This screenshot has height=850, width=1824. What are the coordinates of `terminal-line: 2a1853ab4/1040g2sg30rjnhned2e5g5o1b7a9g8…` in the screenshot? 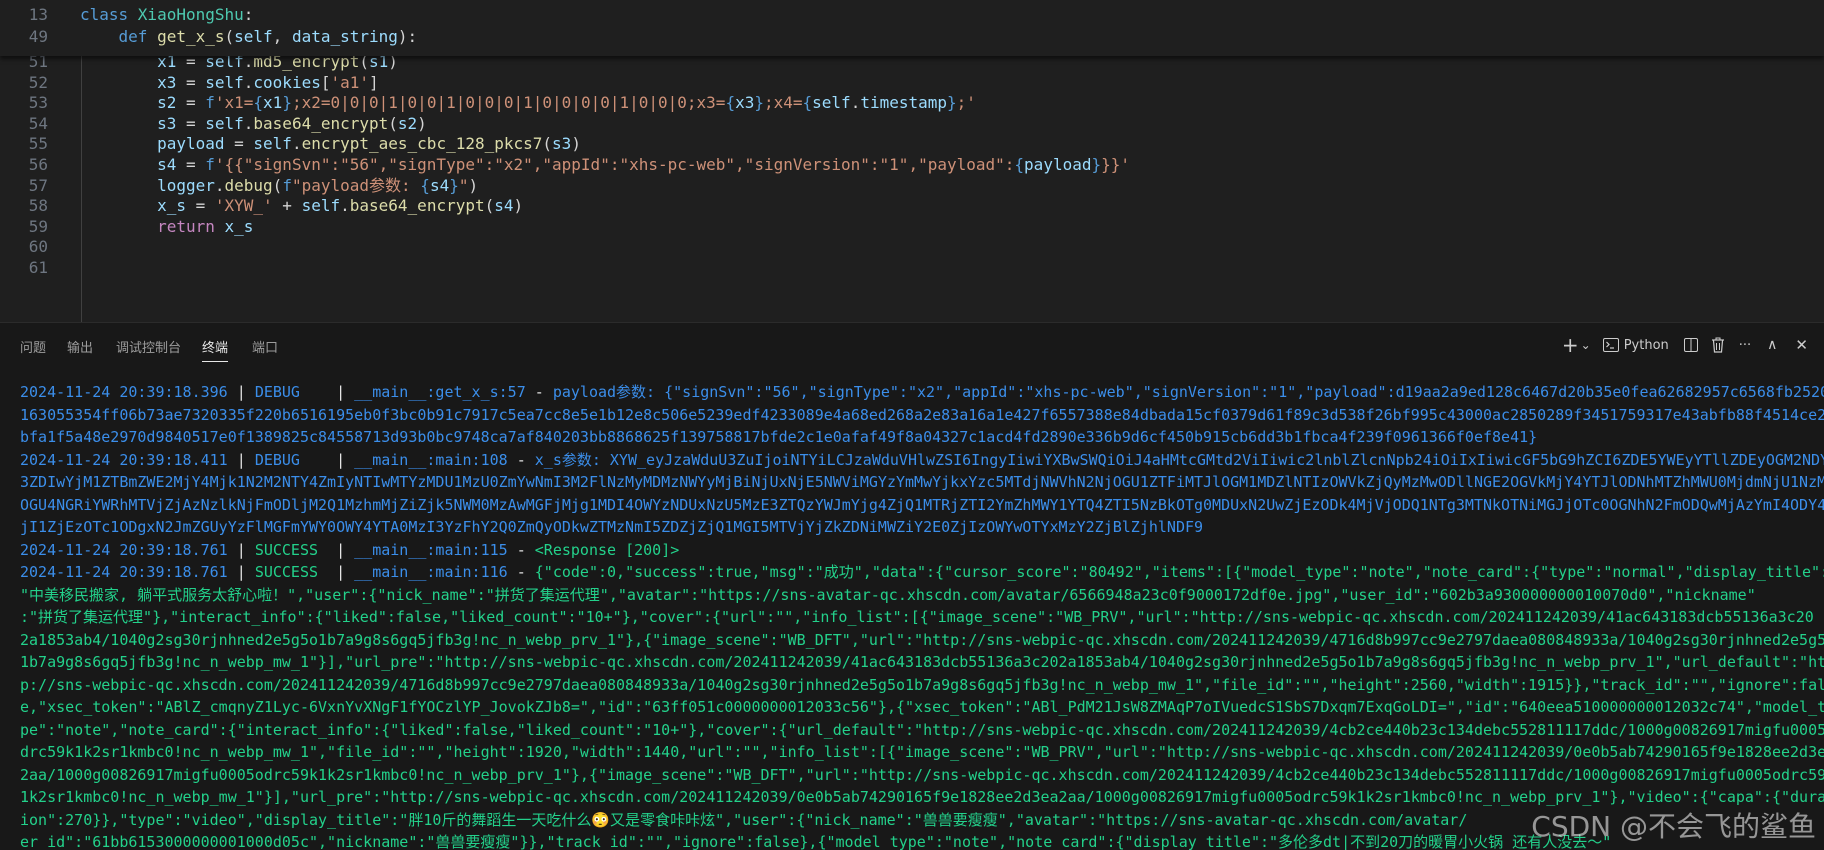 It's located at (922, 639).